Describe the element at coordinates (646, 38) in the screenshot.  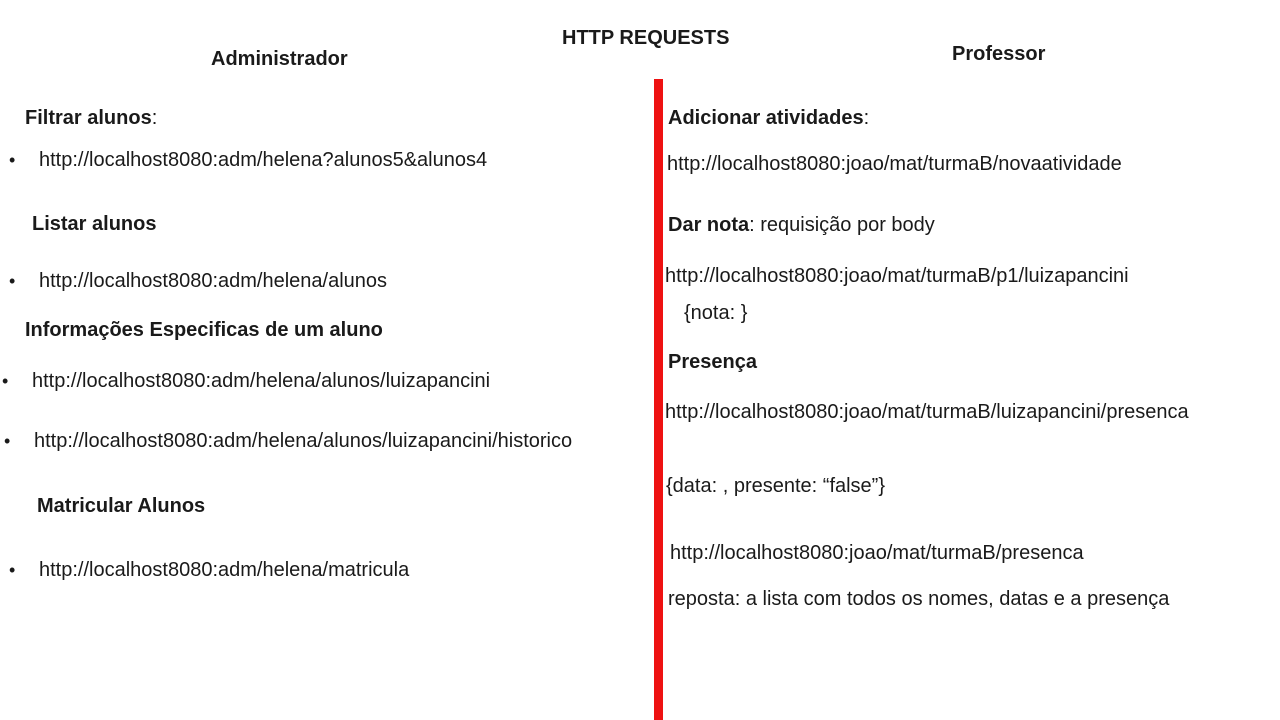
I see `slide-title: HTTP REQUESTS` at that location.